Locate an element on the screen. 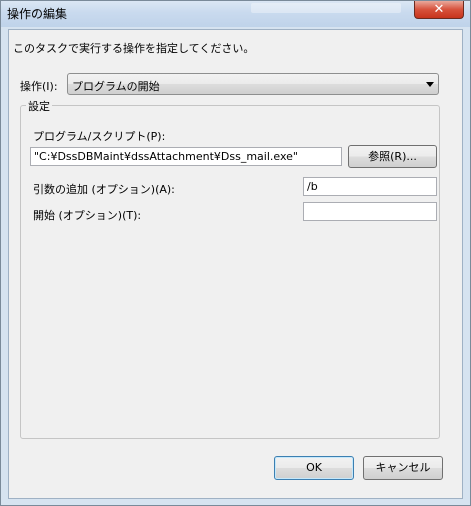 This screenshot has width=471, height=506. ok-button-label: OK is located at coordinates (314, 467).